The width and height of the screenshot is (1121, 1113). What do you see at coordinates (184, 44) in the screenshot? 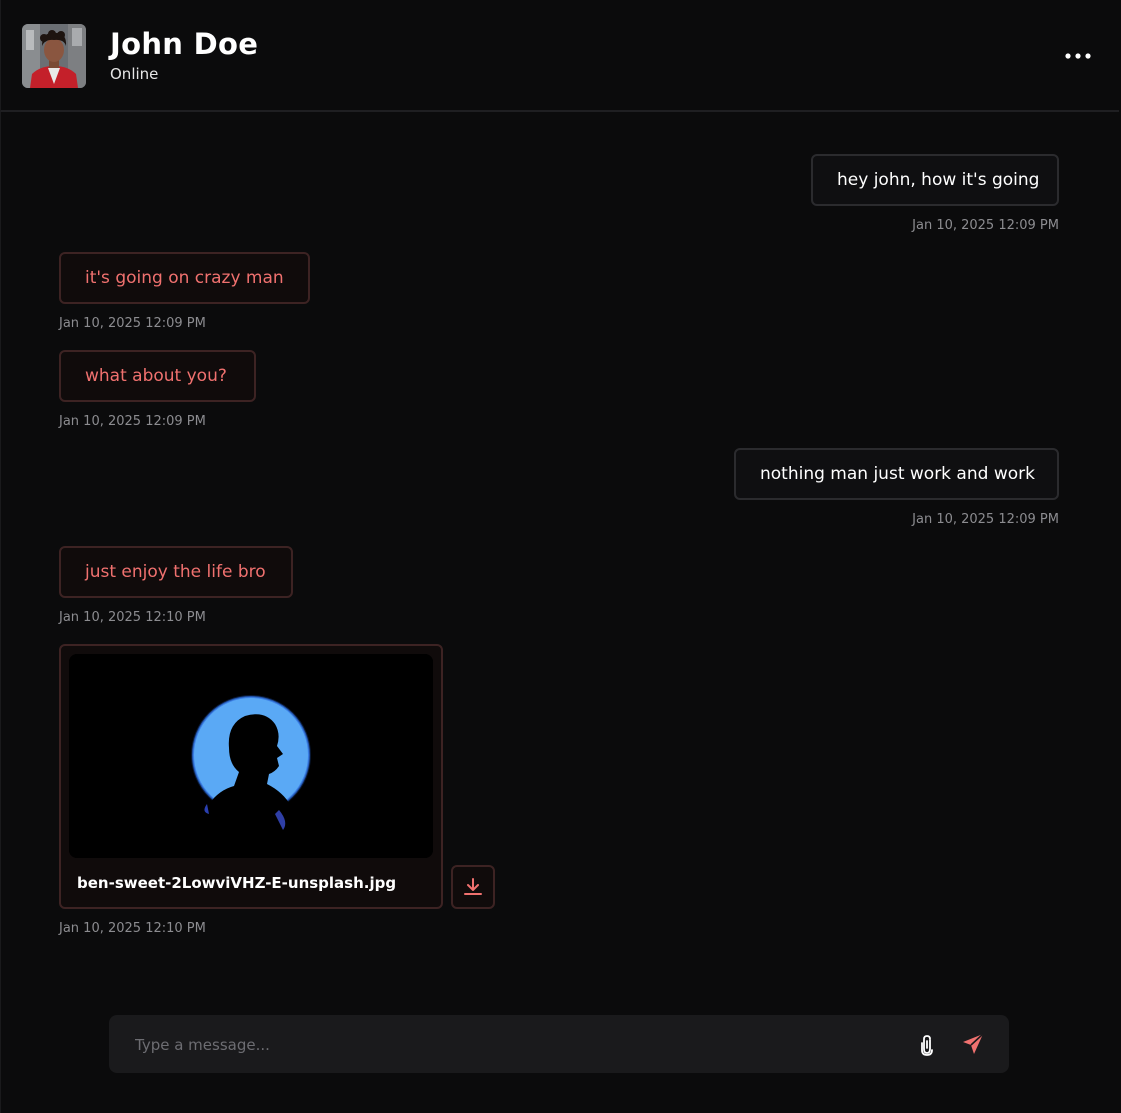
I see `contact-name: John Doe` at bounding box center [184, 44].